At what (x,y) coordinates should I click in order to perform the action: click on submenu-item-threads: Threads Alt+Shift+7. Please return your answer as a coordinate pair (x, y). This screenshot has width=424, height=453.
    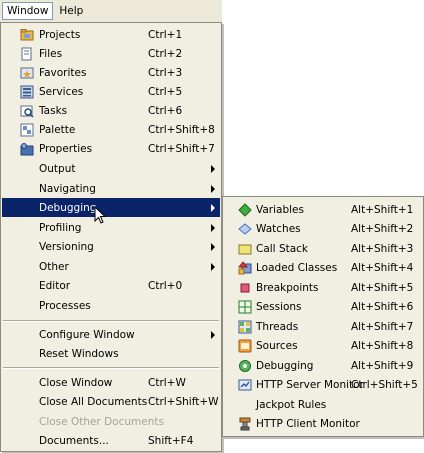
    Looking at the image, I should click on (323, 326).